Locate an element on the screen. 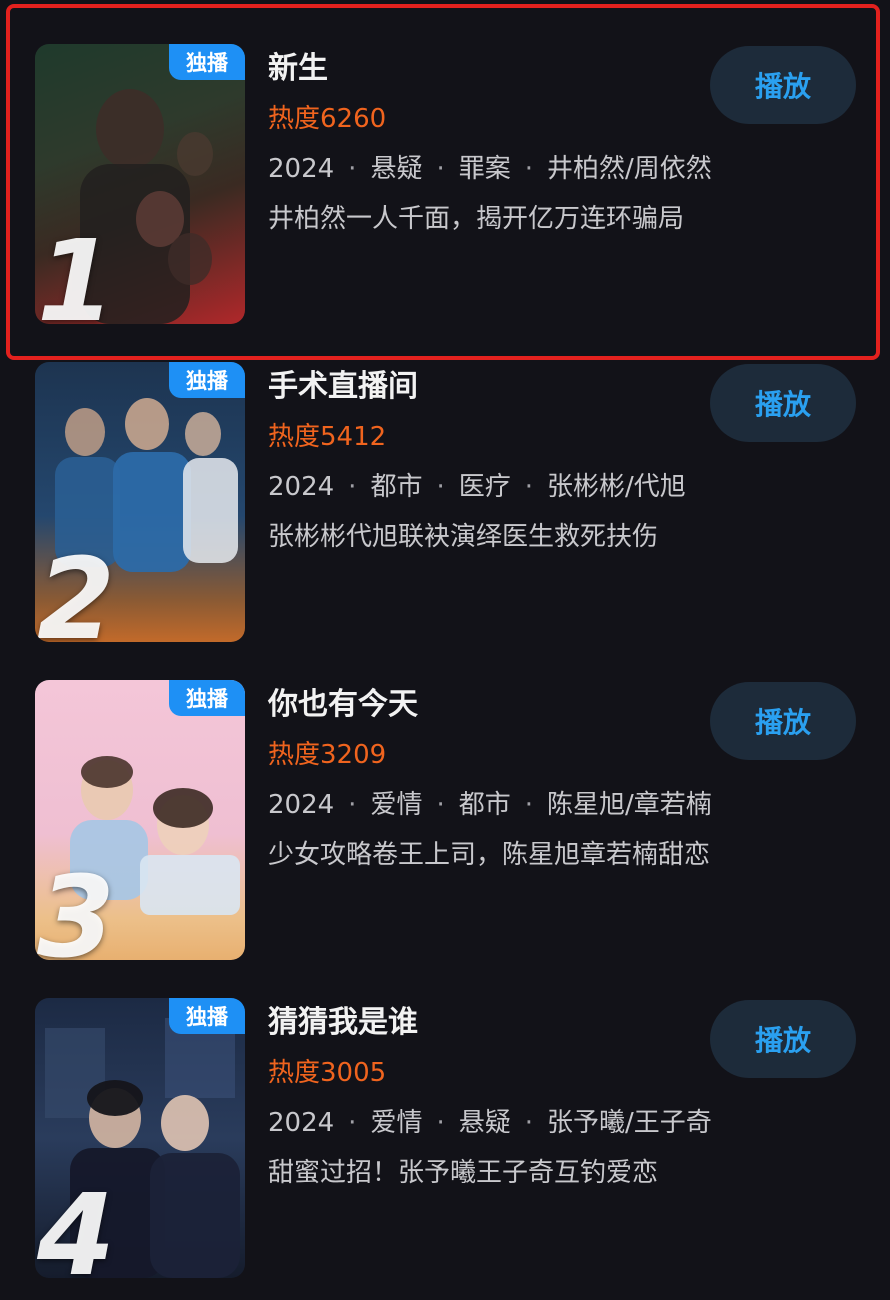 Image resolution: width=890 pixels, height=1300 pixels. cast: 张彬彬/代旭 is located at coordinates (616, 487).